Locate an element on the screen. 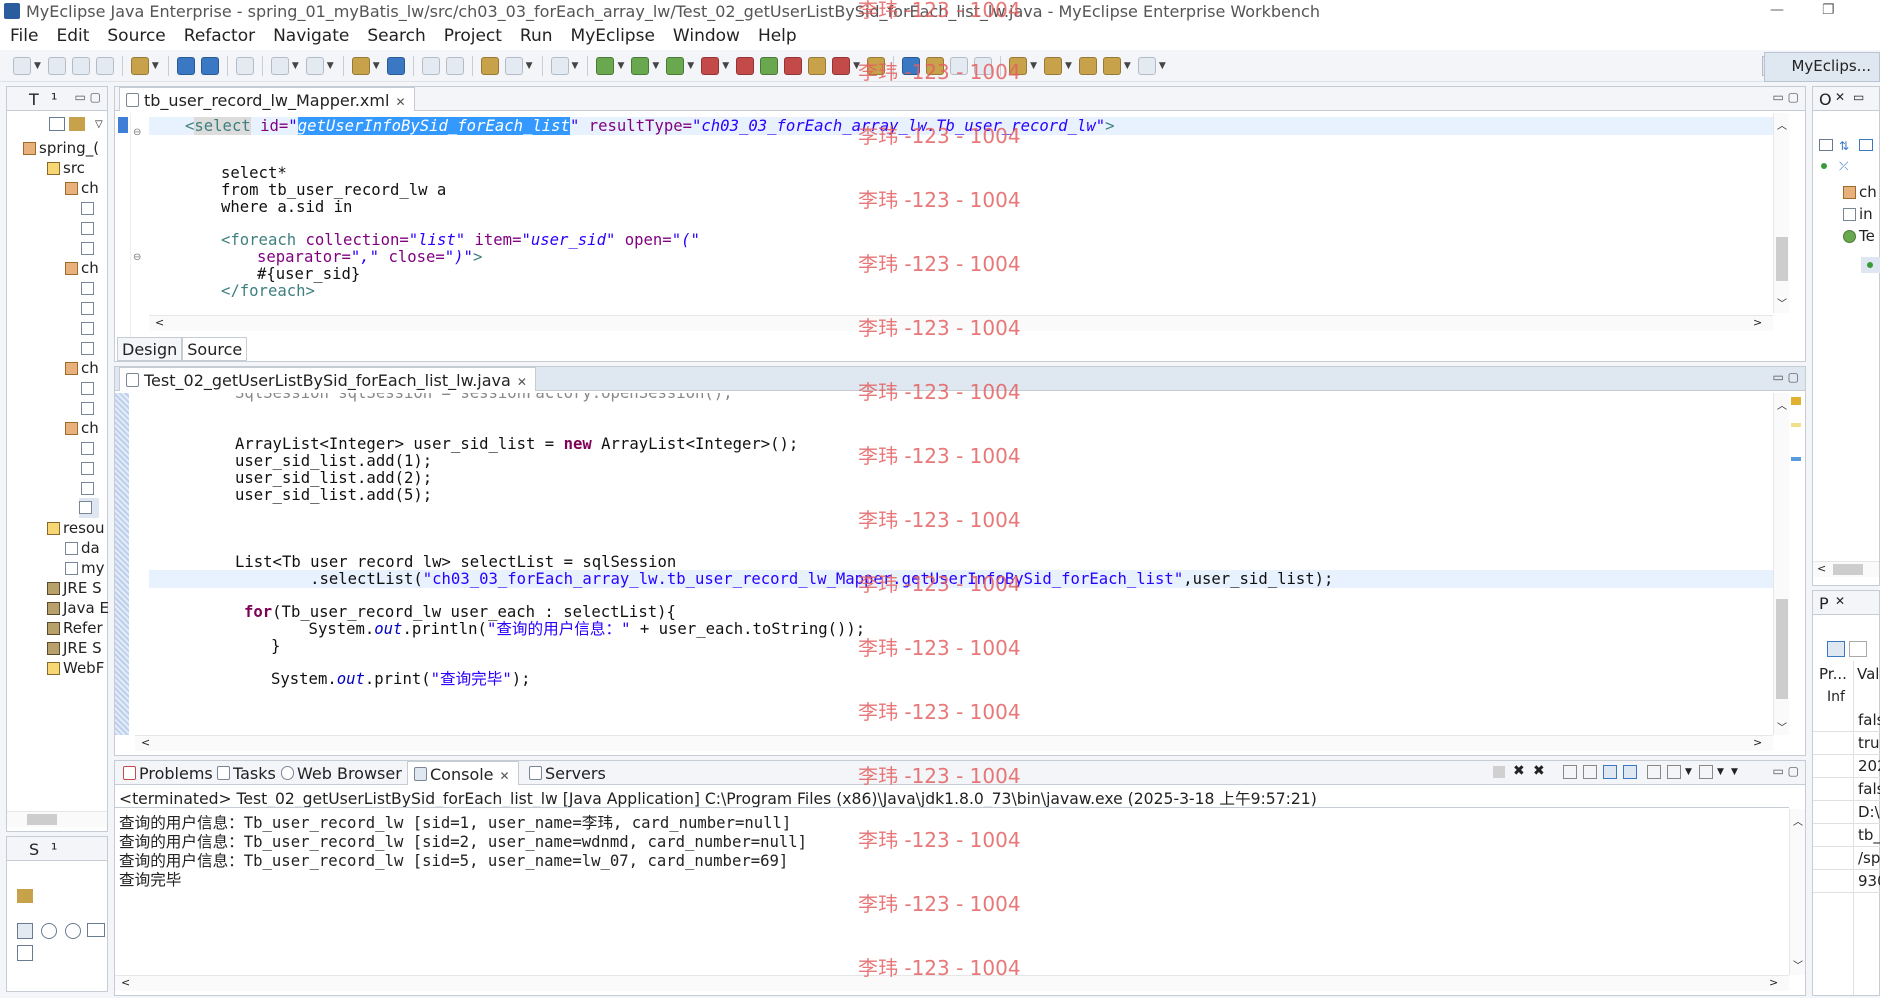 The image size is (1880, 998). advanced-icon is located at coordinates (1858, 649).